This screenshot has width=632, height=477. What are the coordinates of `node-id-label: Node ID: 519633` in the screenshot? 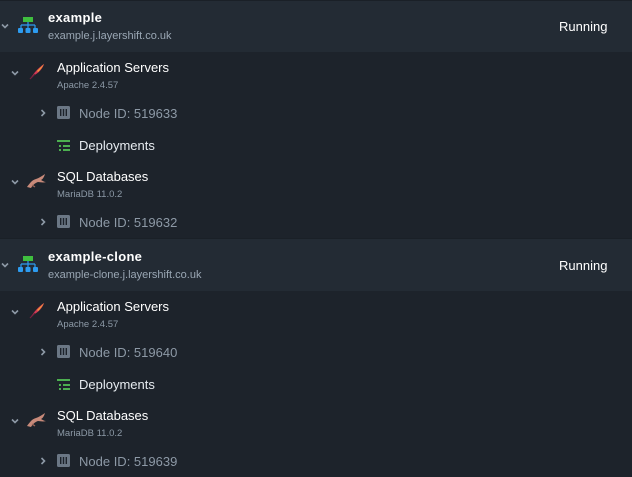 It's located at (128, 113).